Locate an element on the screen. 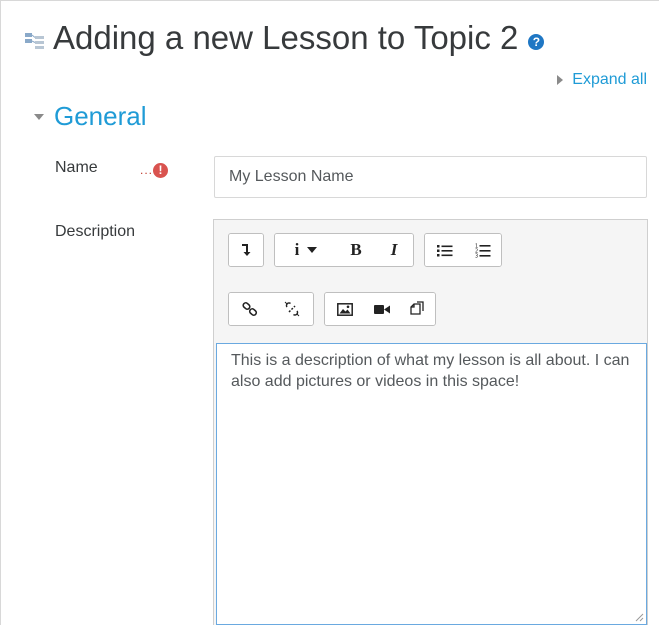  caret-right-icon is located at coordinates (560, 80).